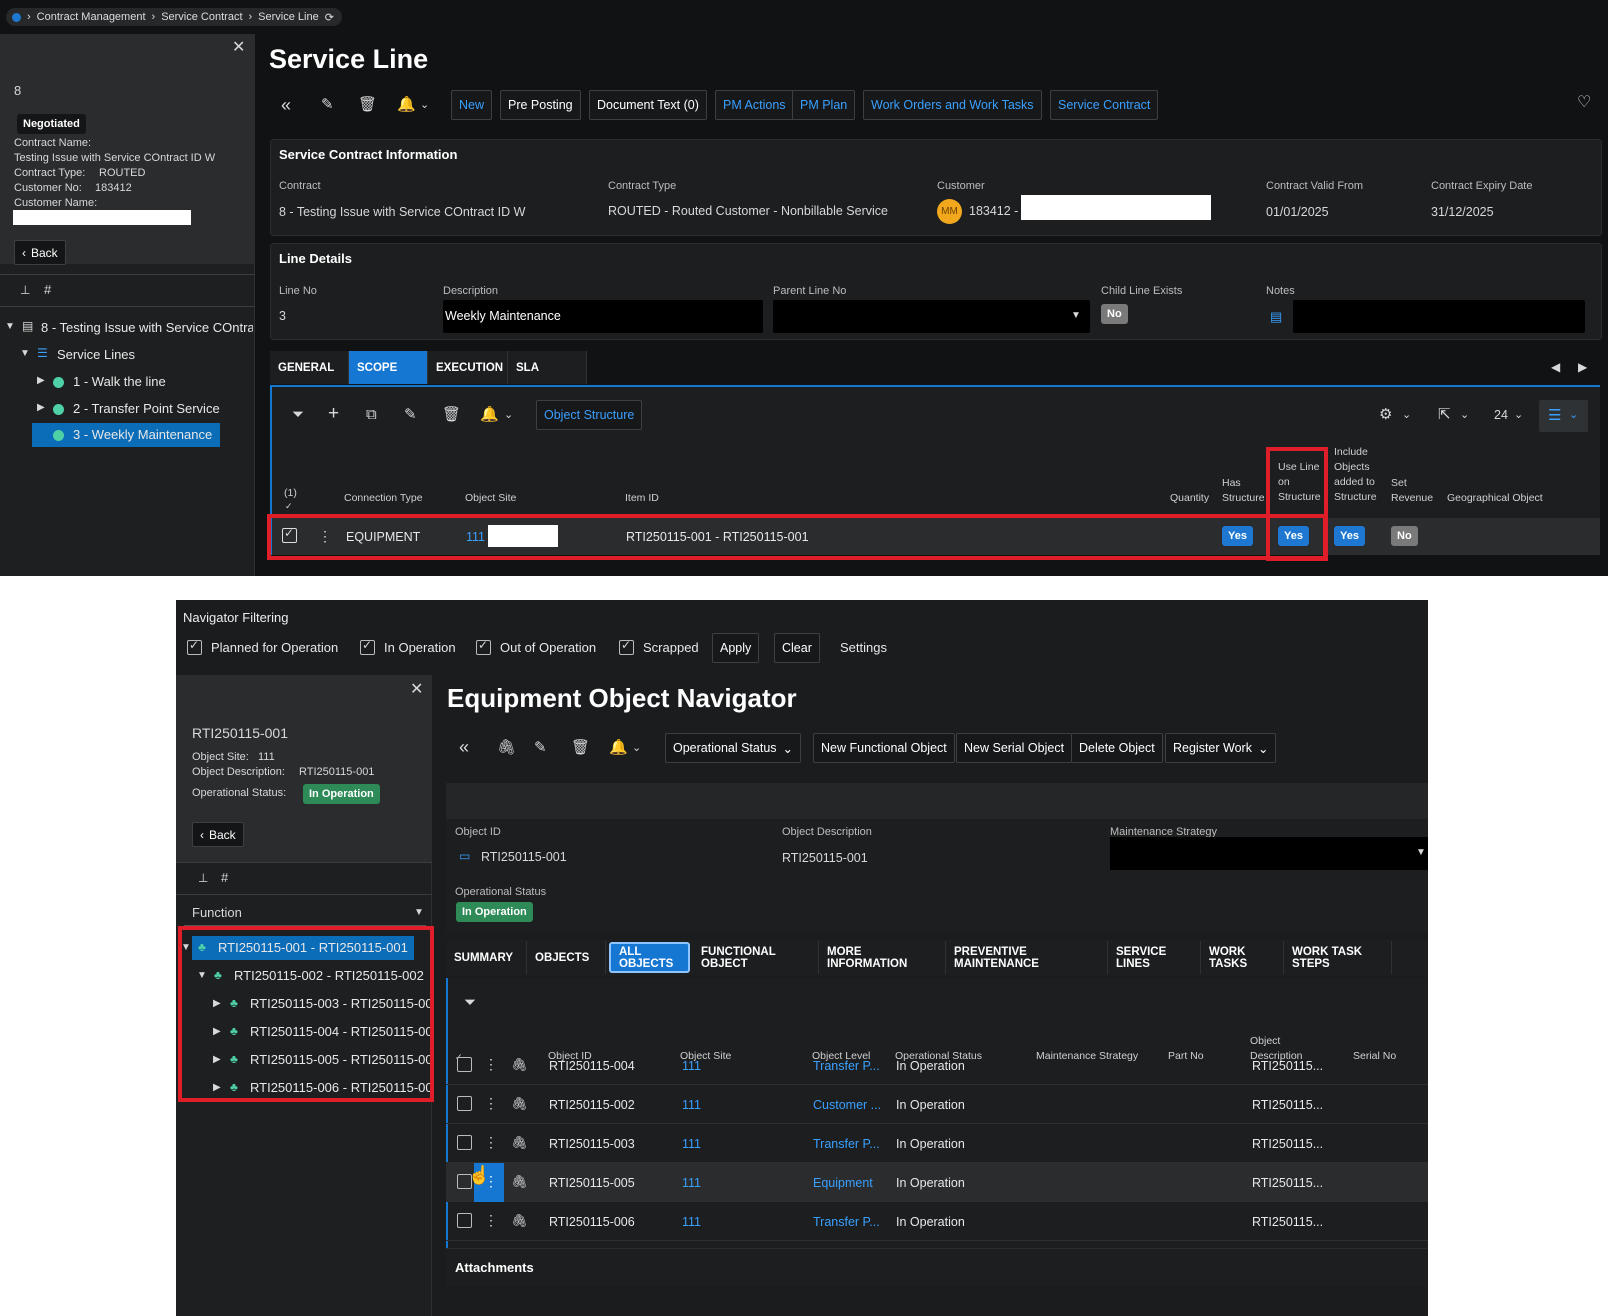  Describe the element at coordinates (16, 17) in the screenshot. I see `home-icon` at that location.